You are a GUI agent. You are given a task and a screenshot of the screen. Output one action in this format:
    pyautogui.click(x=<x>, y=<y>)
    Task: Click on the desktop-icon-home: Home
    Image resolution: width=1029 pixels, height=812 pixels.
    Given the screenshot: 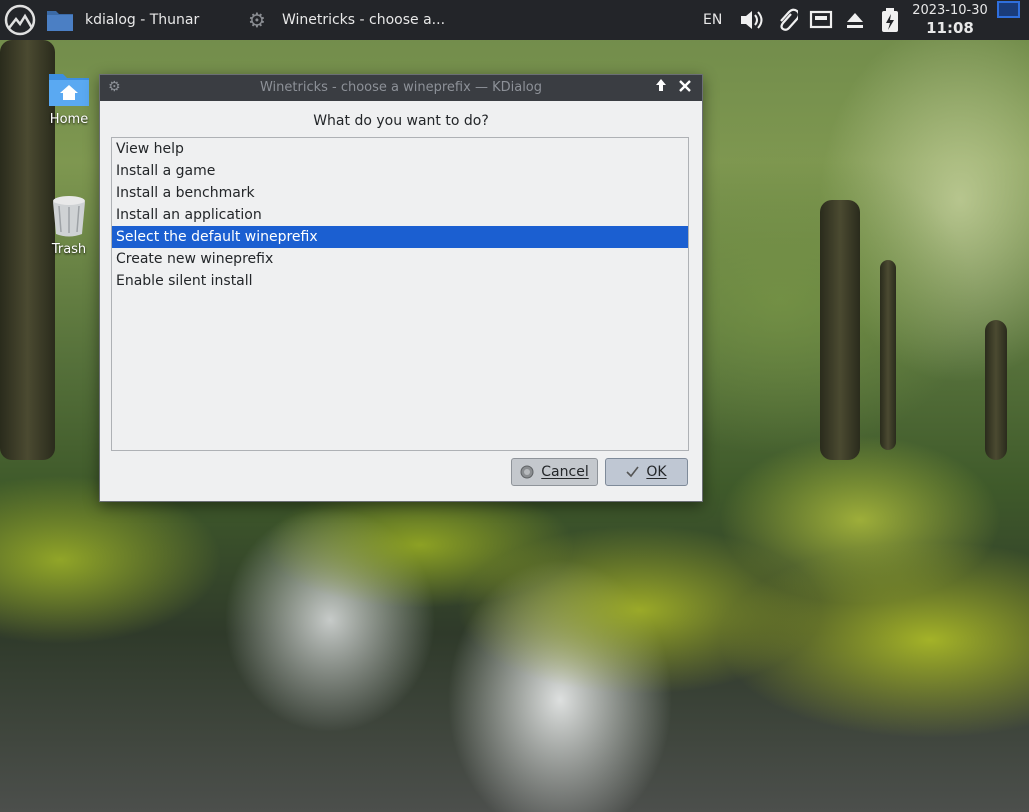 What is the action you would take?
    pyautogui.click(x=69, y=97)
    